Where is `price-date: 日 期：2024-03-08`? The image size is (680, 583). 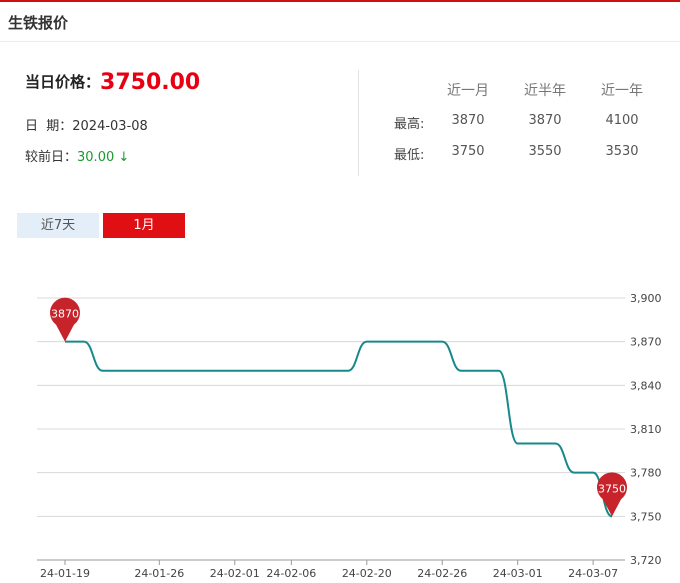
price-date: 日 期：2024-03-08 is located at coordinates (86, 124).